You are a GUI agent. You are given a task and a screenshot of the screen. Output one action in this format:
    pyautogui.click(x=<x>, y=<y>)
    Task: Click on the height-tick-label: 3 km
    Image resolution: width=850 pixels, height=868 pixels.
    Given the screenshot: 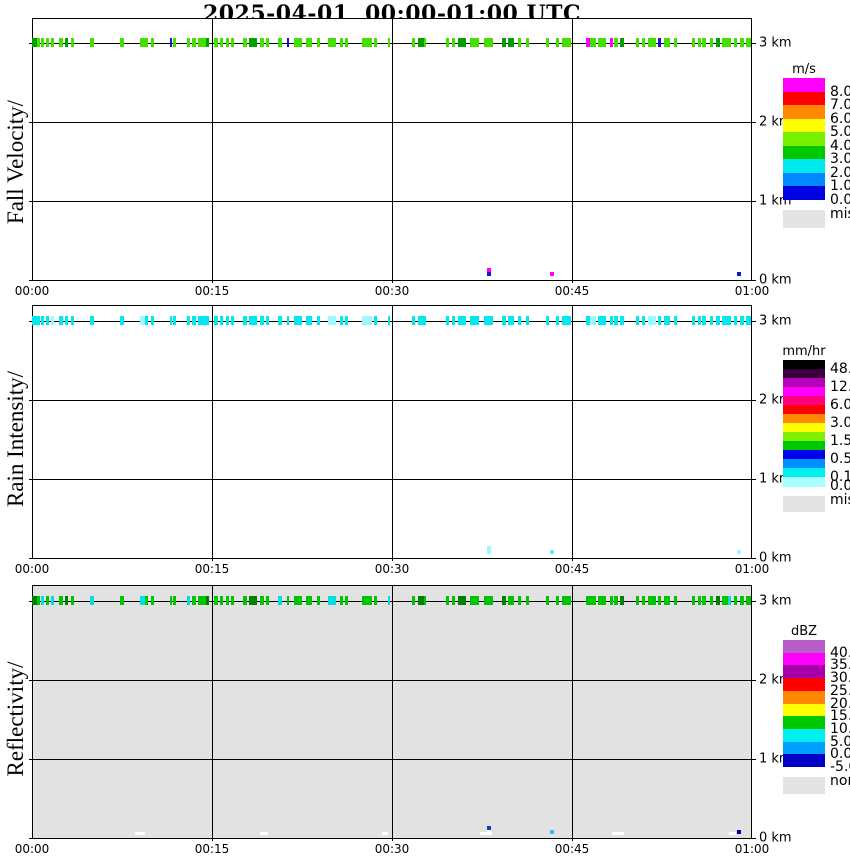 What is the action you would take?
    pyautogui.click(x=775, y=43)
    